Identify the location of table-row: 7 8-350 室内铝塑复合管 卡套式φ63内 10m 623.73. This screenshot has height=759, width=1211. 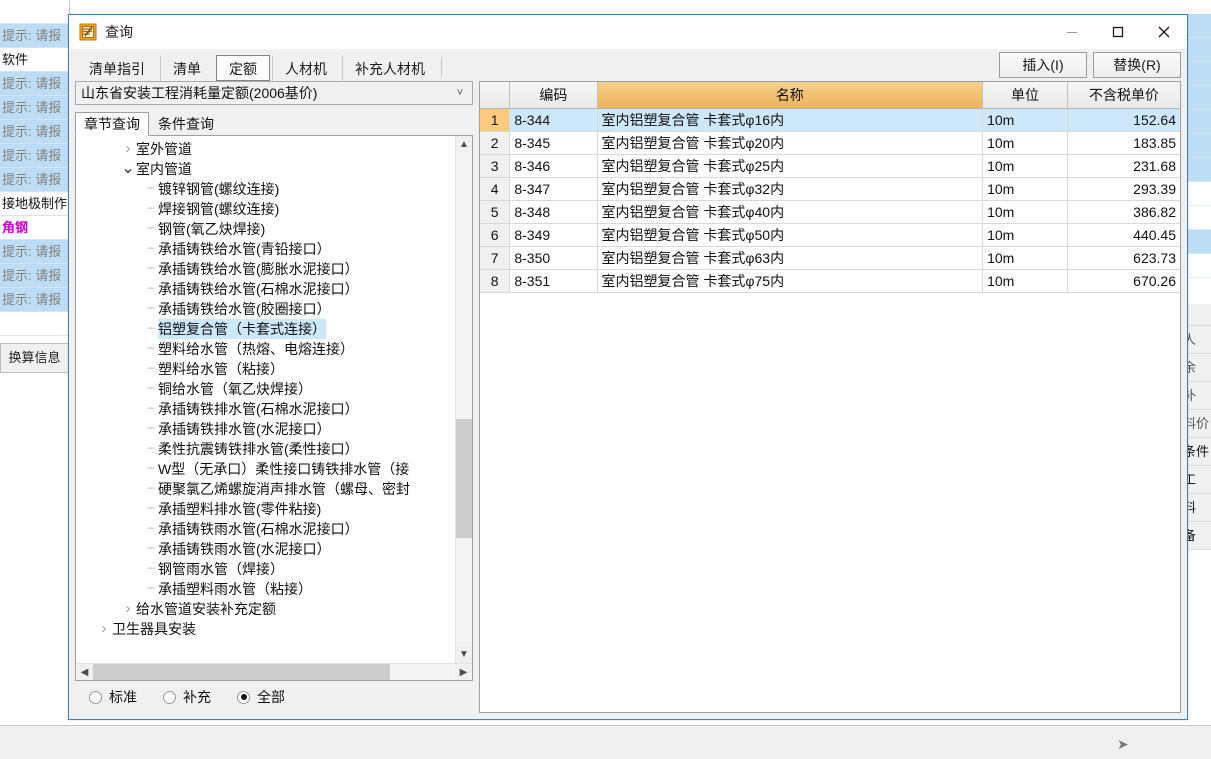
(830, 258).